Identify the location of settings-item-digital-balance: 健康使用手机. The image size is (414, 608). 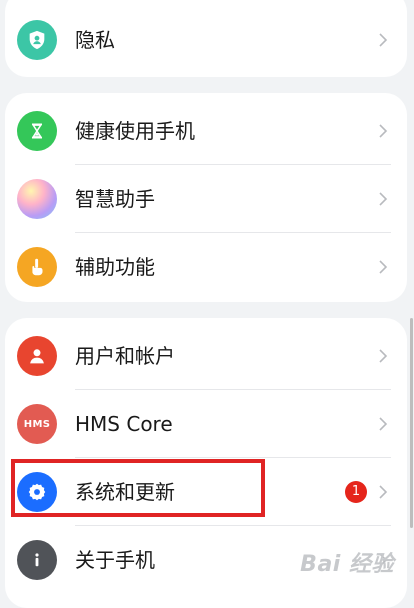
(206, 131).